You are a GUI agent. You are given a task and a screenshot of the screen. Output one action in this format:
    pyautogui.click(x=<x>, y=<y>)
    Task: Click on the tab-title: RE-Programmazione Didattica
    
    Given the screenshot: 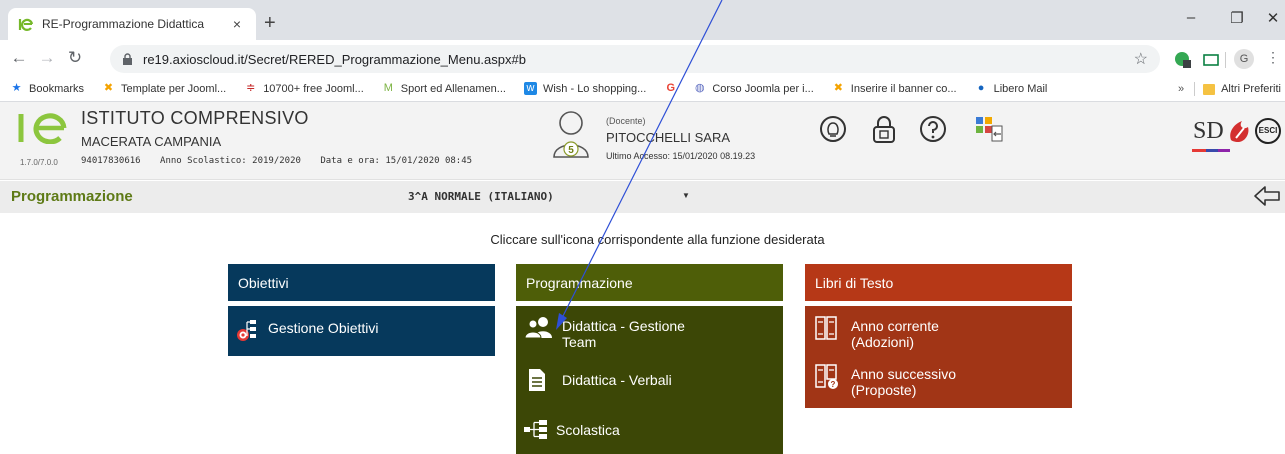 What is the action you would take?
    pyautogui.click(x=123, y=24)
    